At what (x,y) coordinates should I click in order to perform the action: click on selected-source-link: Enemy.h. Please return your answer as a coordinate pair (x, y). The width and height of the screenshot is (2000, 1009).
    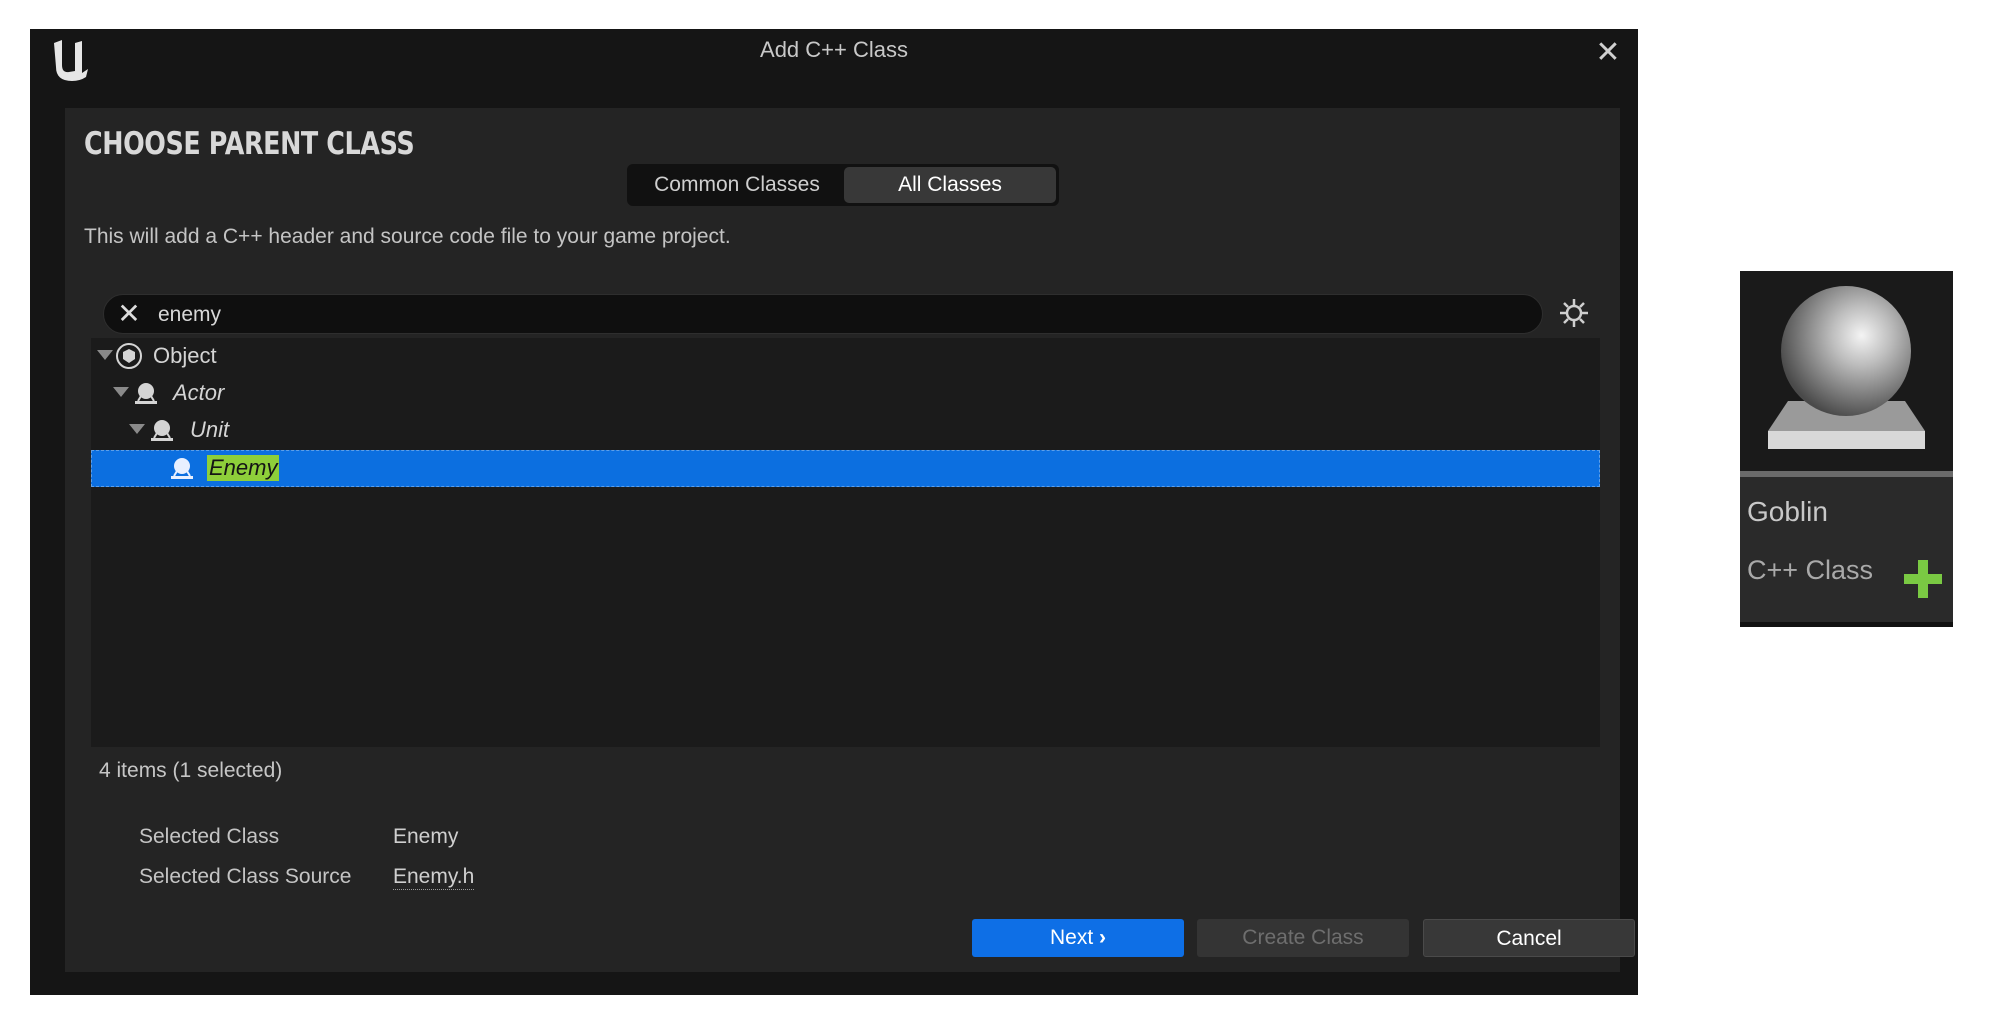
    Looking at the image, I should click on (434, 877).